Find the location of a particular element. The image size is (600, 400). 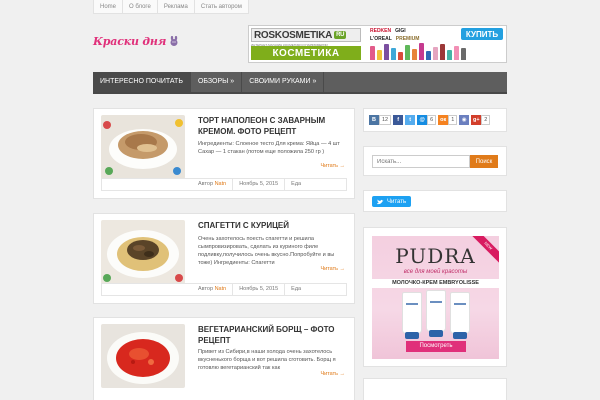

post-title: СПАГЕТТИ С КУРИЦЕЙ is located at coordinates (273, 225).